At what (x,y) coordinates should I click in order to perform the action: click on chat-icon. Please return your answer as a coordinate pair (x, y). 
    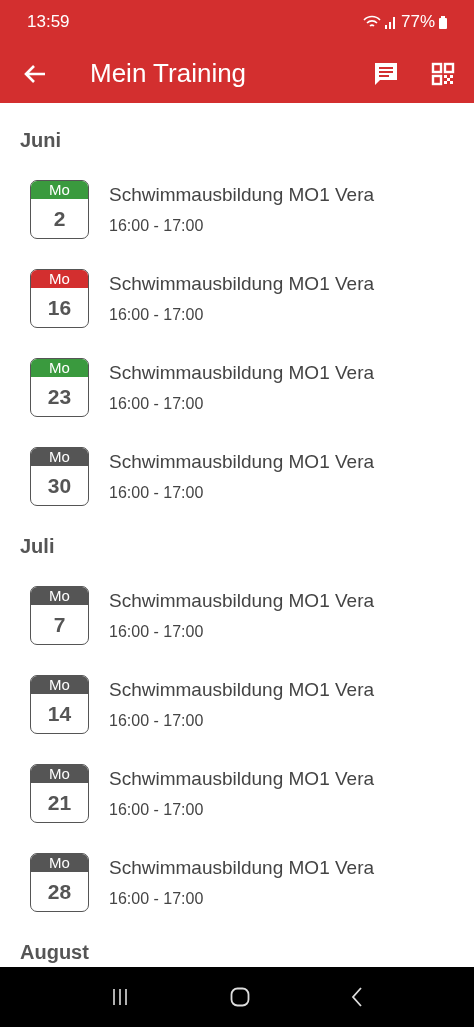
    Looking at the image, I should click on (386, 73).